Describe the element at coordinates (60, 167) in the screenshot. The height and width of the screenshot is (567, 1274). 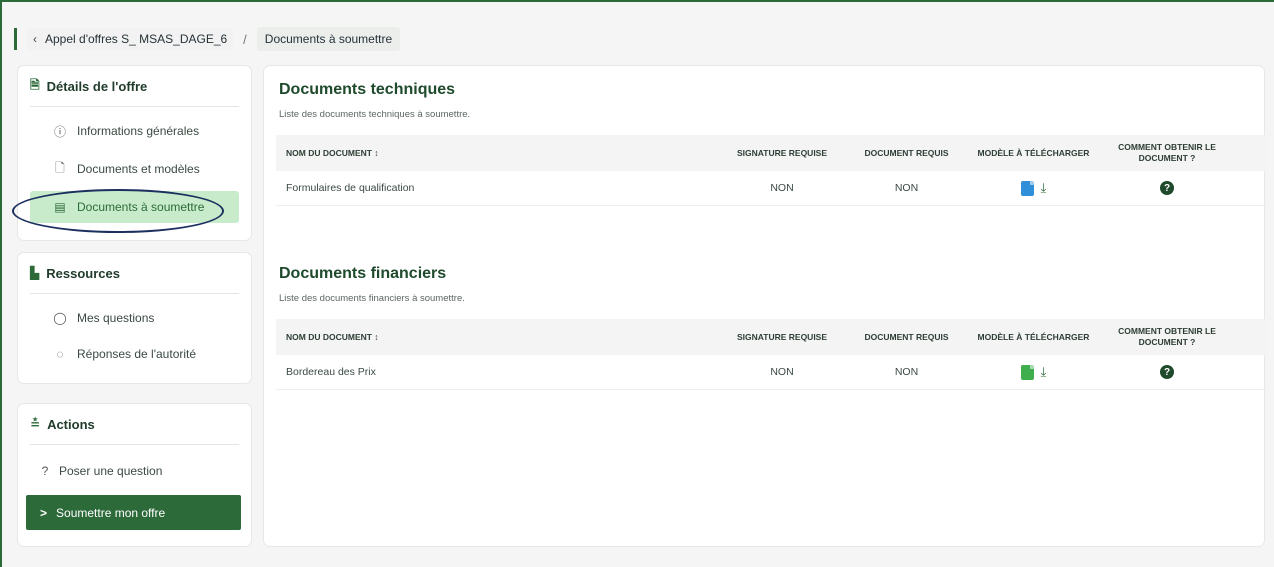
I see `document-icon: 🗋` at that location.